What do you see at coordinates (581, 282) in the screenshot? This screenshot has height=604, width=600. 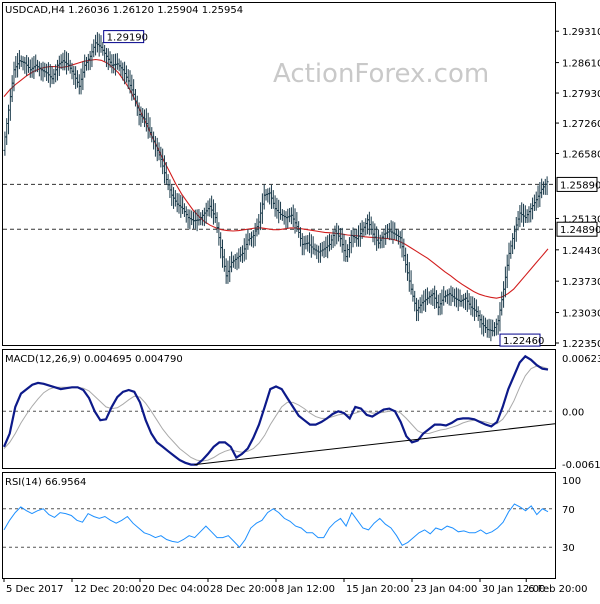 I see `price-y-tick-label: 1.23730` at bounding box center [581, 282].